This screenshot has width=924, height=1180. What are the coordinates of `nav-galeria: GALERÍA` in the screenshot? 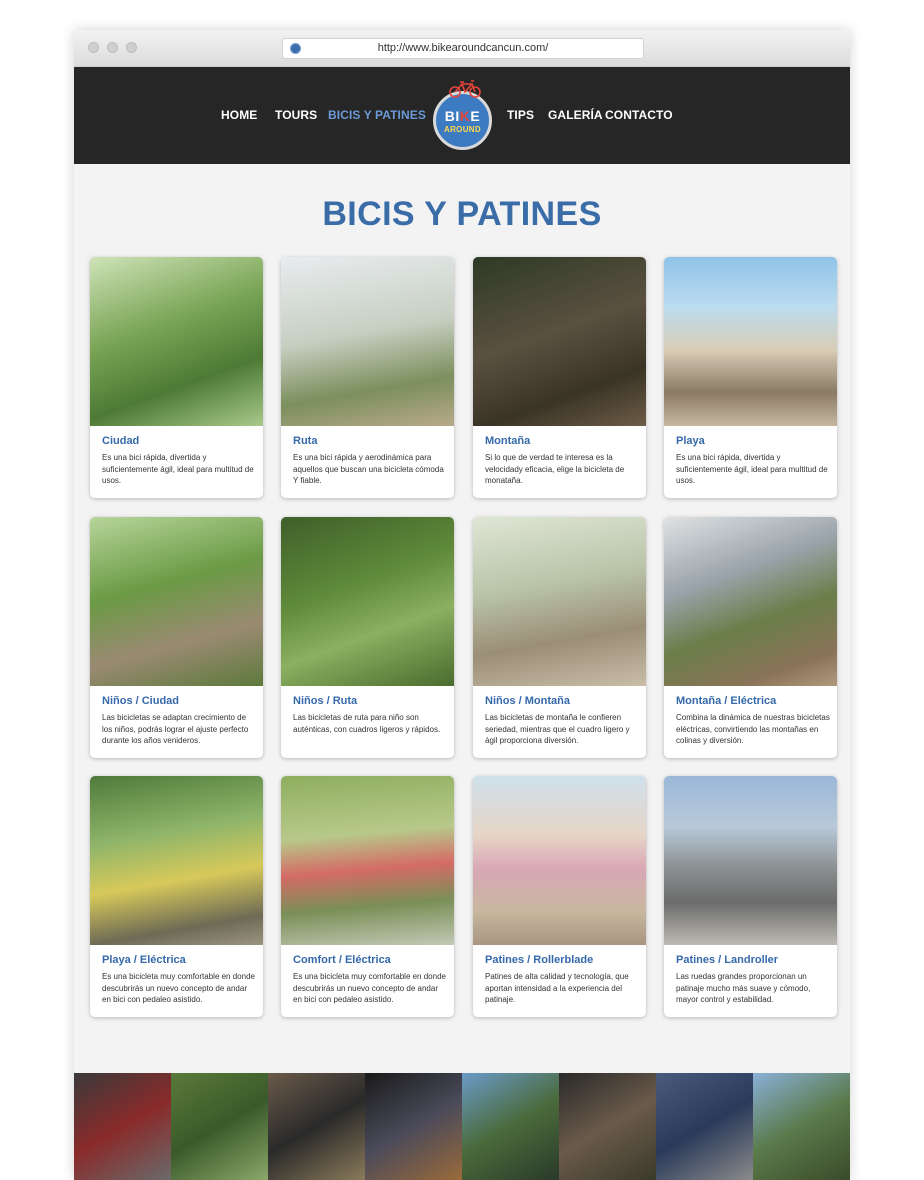 It's located at (575, 115).